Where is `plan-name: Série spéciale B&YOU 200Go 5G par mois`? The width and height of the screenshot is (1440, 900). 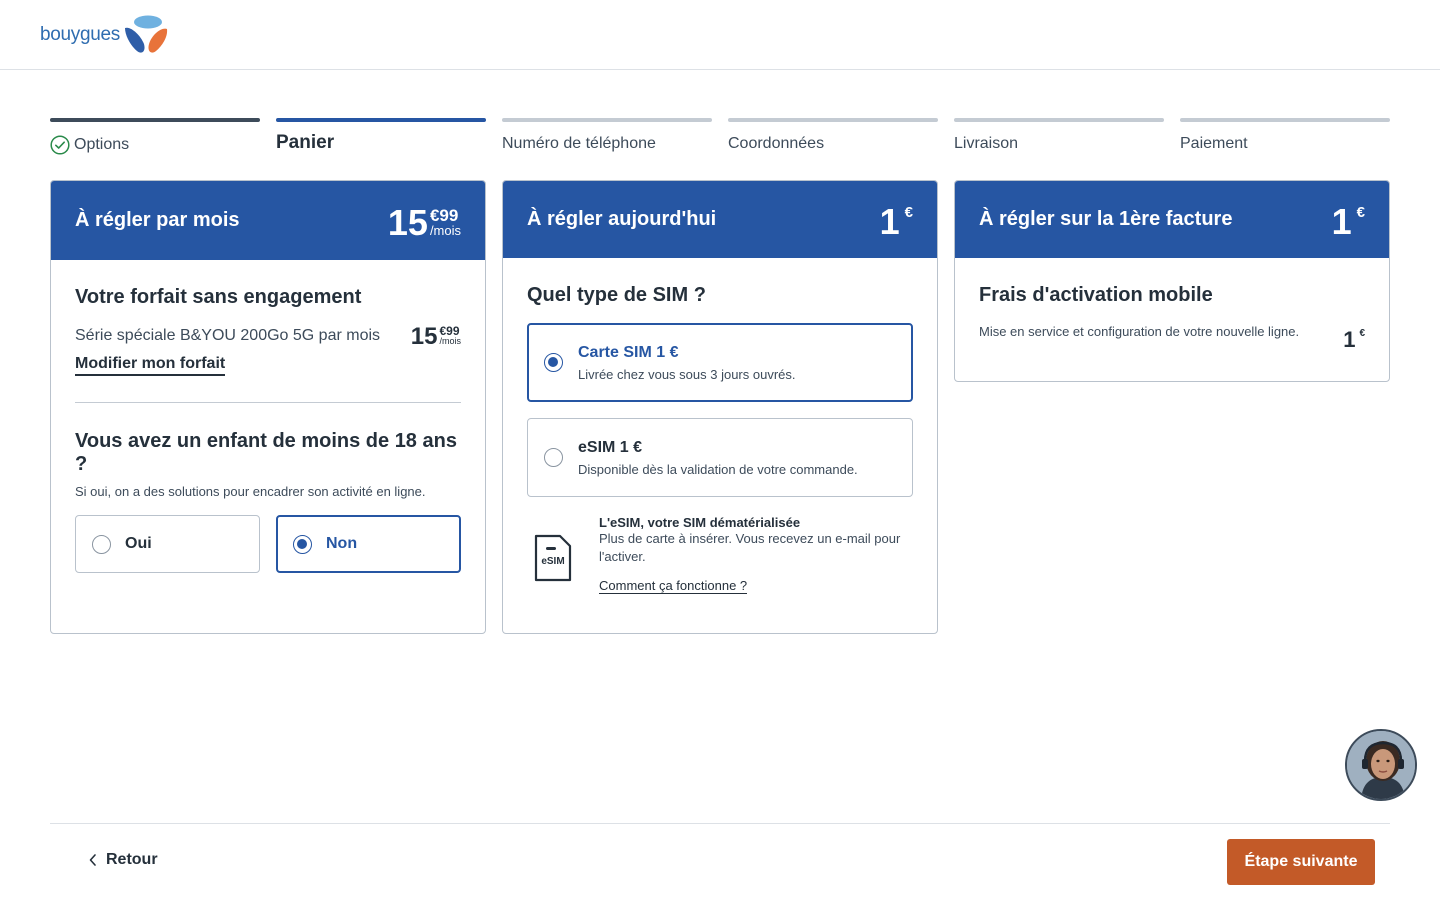
plan-name: Série spéciale B&YOU 200Go 5G par mois is located at coordinates (228, 335).